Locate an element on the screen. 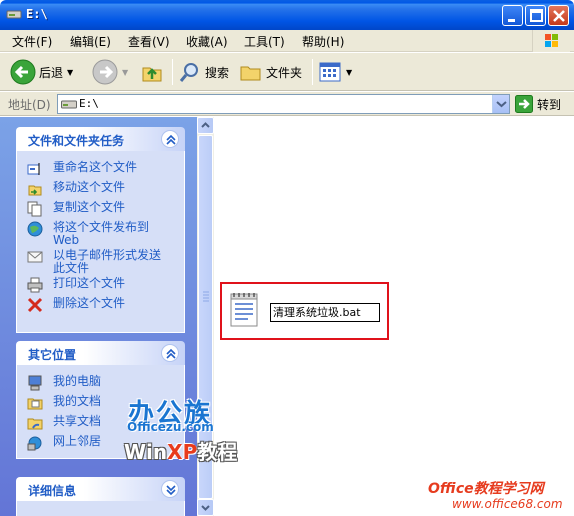  folders-label: 文件夹 is located at coordinates (284, 72).